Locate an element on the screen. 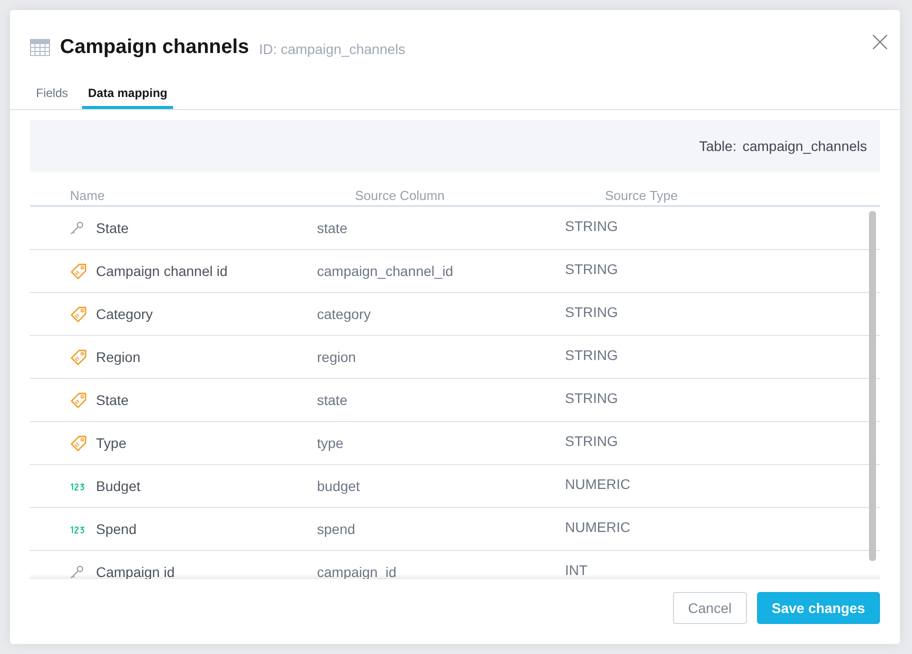 The height and width of the screenshot is (654, 912). table-icon is located at coordinates (40, 47).